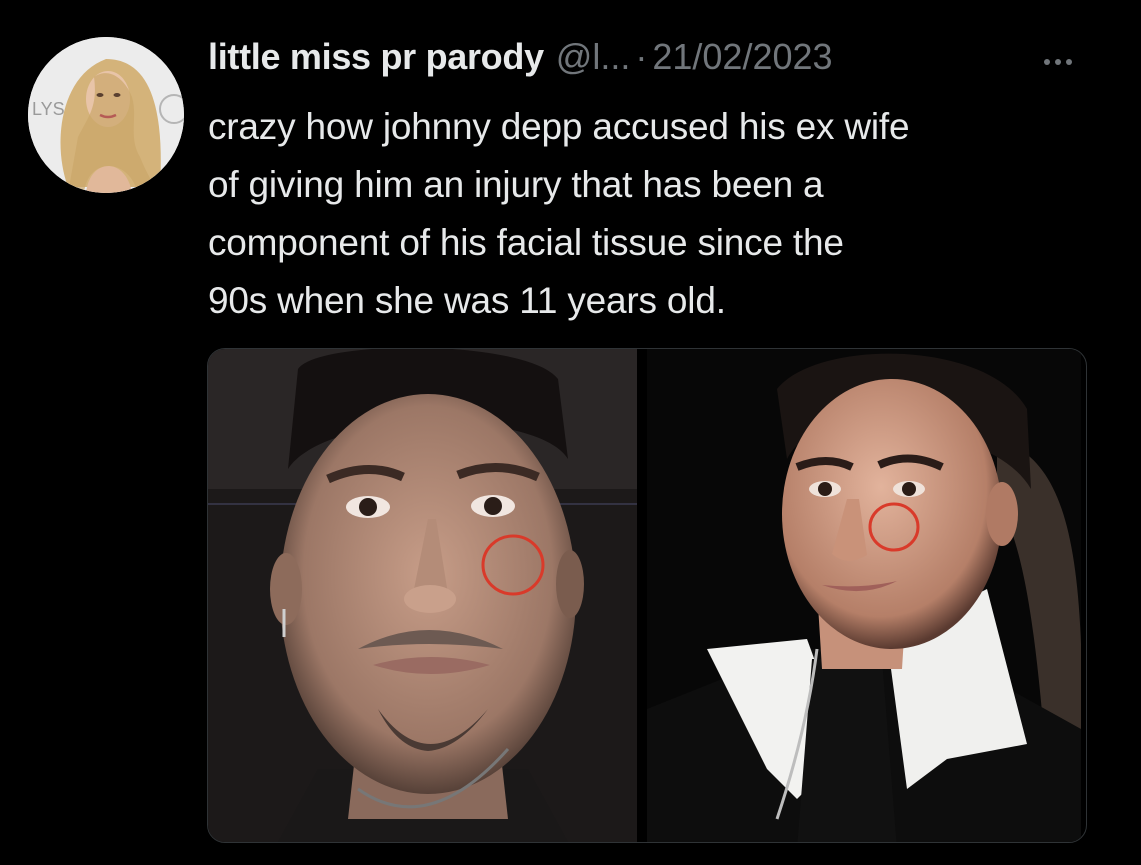  What do you see at coordinates (516, 184) in the screenshot?
I see `tweet-text-line: of giving him an injury that has been a` at bounding box center [516, 184].